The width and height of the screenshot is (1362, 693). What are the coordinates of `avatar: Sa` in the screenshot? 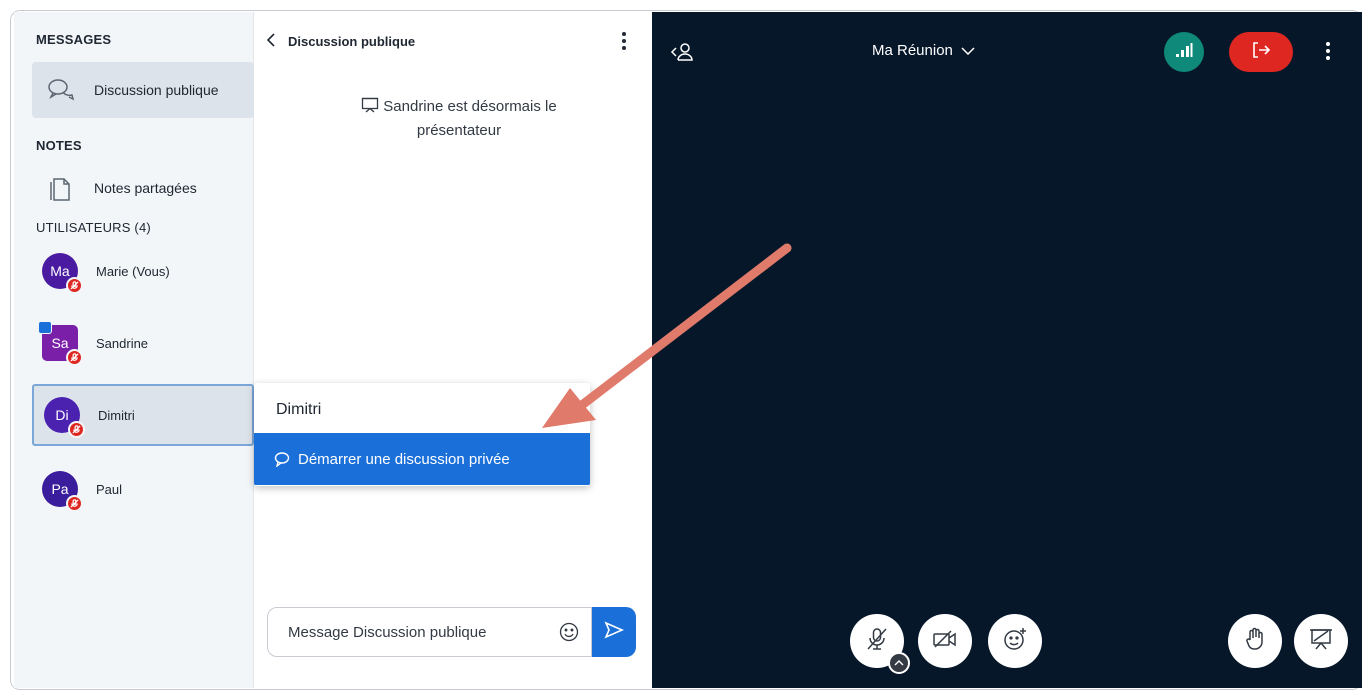 It's located at (60, 343).